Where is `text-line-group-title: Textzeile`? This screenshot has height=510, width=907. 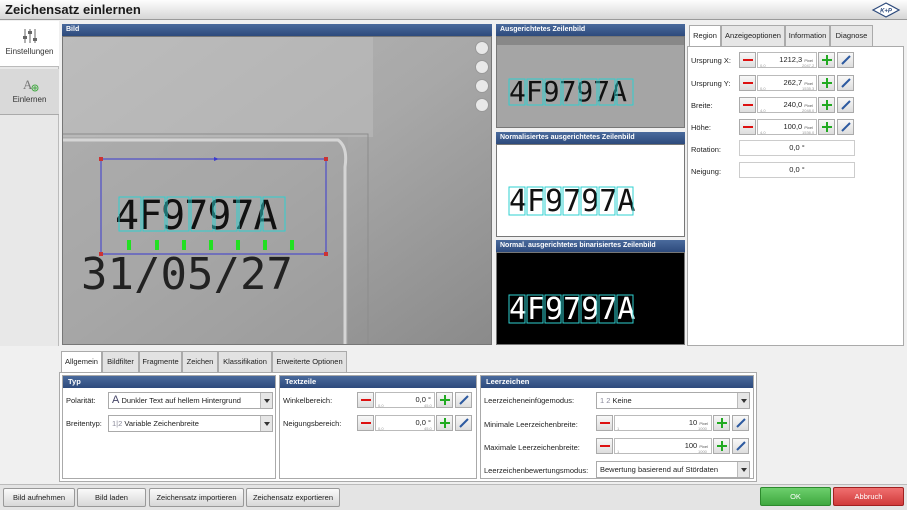 text-line-group-title: Textzeile is located at coordinates (378, 382).